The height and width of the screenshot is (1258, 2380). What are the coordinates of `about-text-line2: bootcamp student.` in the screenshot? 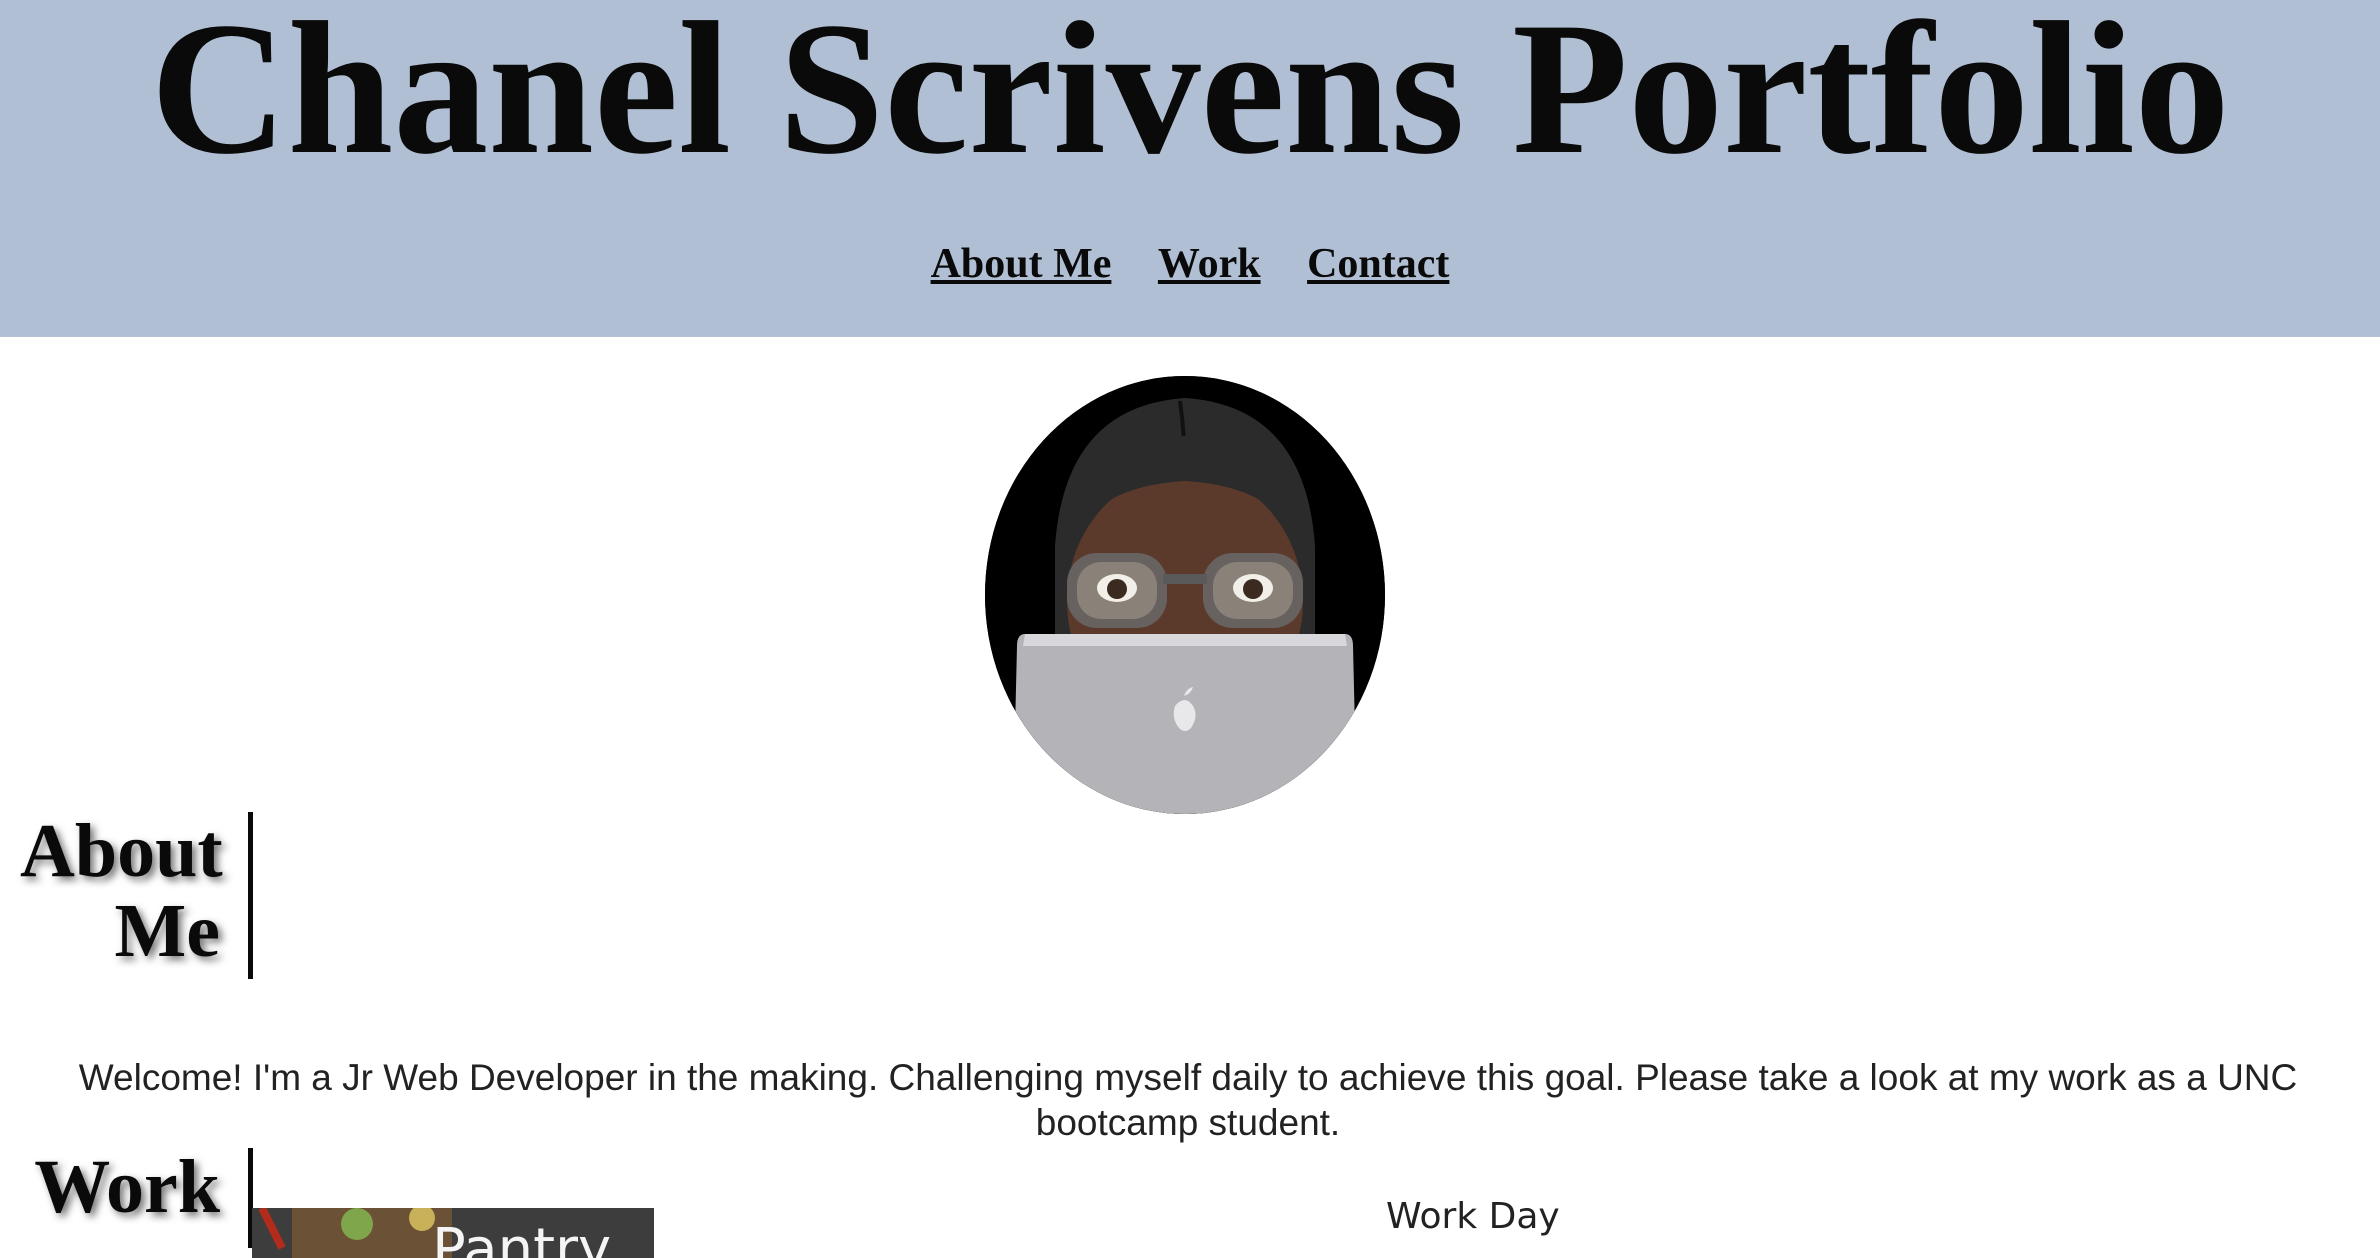 It's located at (1188, 1122).